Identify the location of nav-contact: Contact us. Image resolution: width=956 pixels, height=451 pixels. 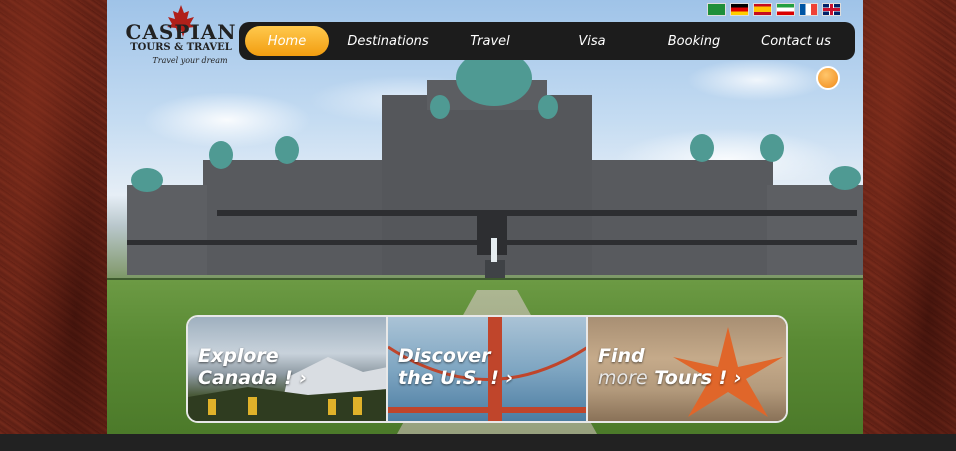
(796, 41).